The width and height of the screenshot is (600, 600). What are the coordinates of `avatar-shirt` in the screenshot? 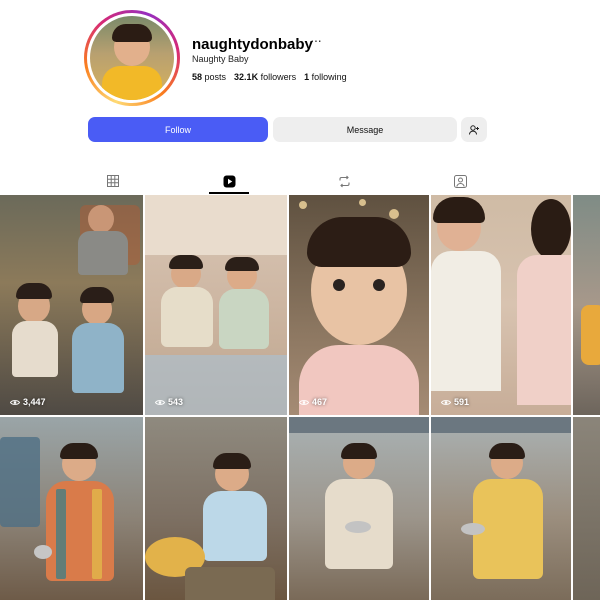 It's located at (132, 83).